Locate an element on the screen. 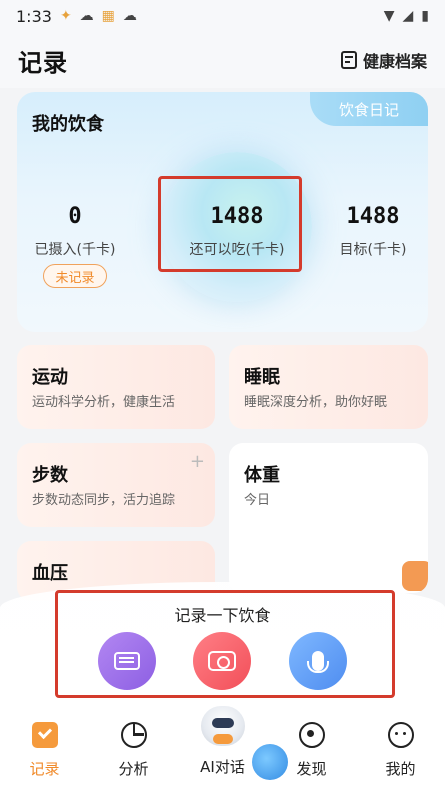 This screenshot has height=791, width=445. cloud-icon: ☁ is located at coordinates (86, 16).